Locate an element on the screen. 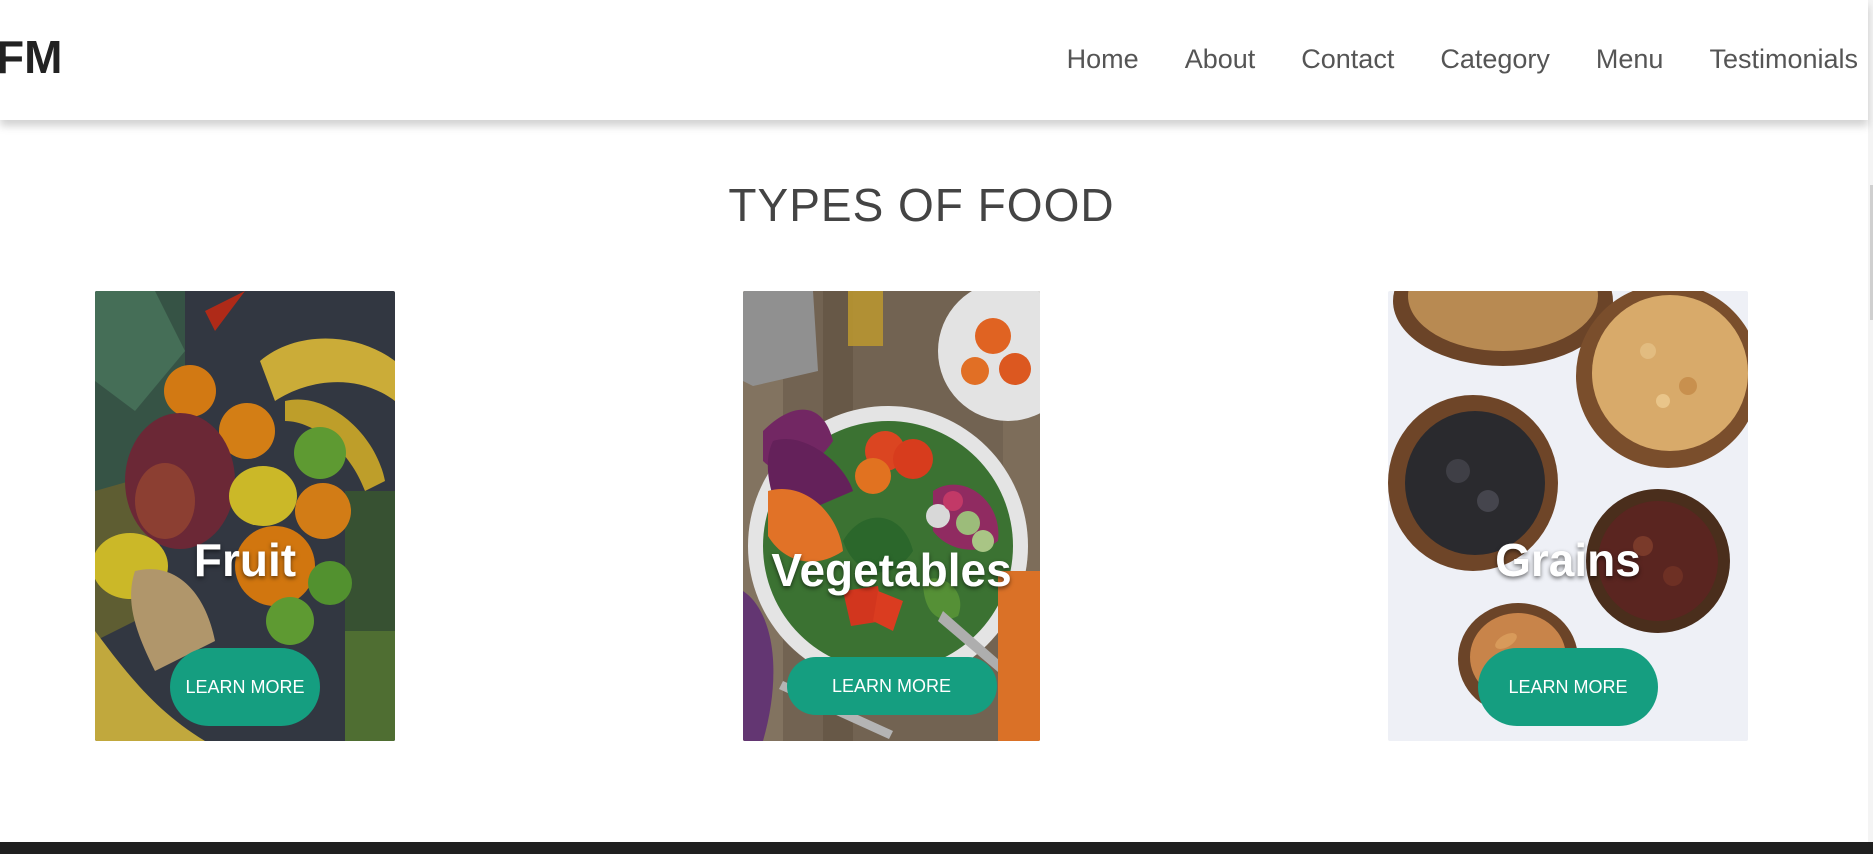 The width and height of the screenshot is (1873, 854). scrollbar is located at coordinates (1870, 422).